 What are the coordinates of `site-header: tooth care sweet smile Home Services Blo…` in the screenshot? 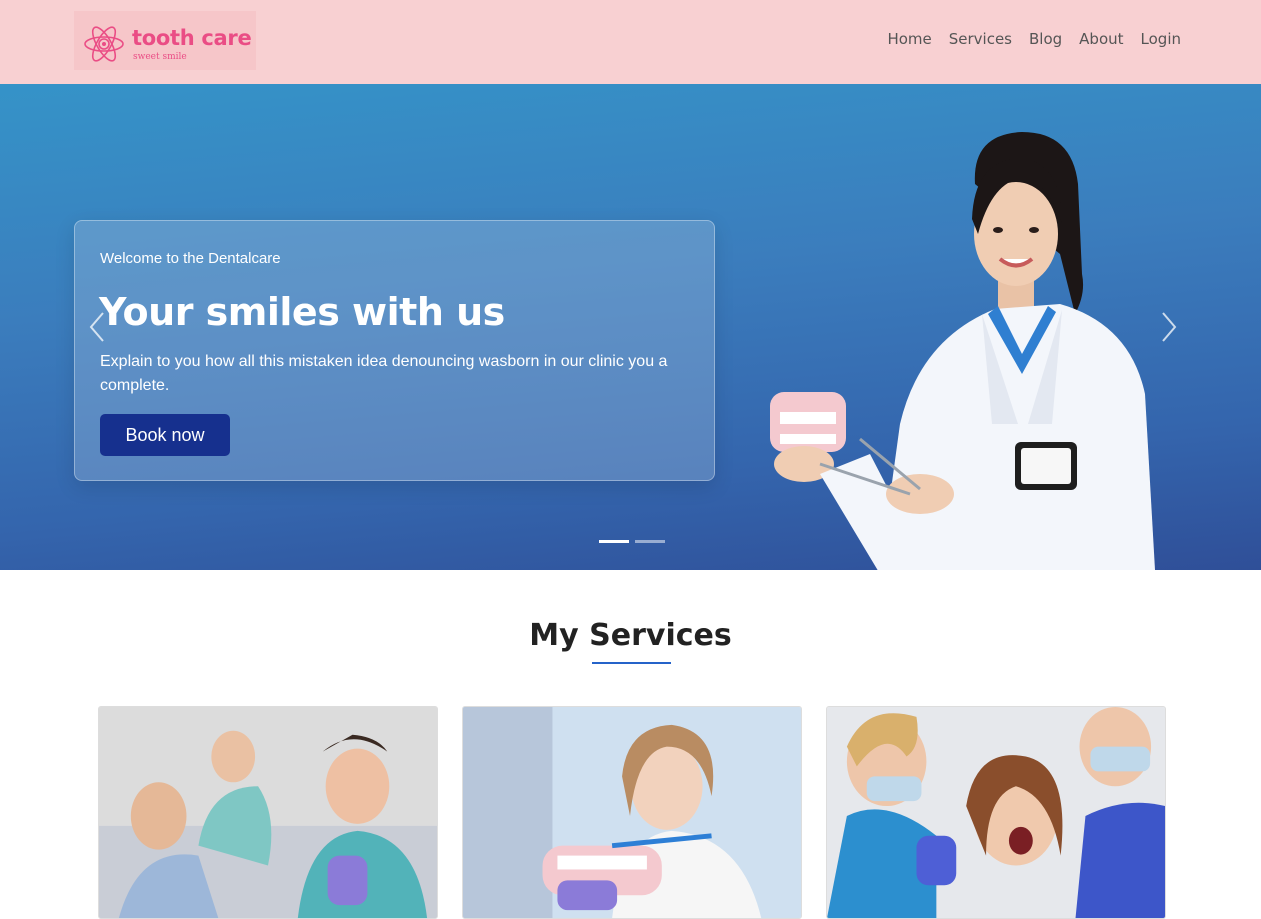 It's located at (630, 42).